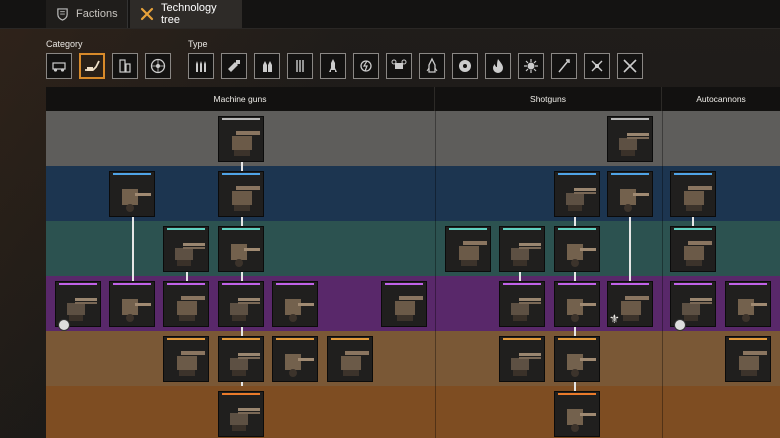  I want to click on vehicle-icon, so click(59, 67).